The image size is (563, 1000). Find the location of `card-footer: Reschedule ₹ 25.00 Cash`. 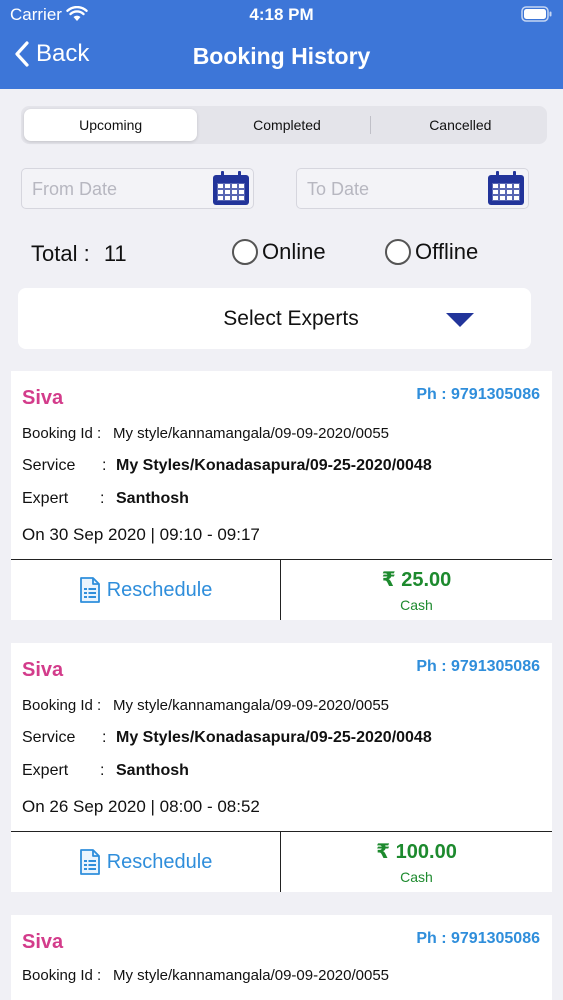

card-footer: Reschedule ₹ 25.00 Cash is located at coordinates (281, 589).